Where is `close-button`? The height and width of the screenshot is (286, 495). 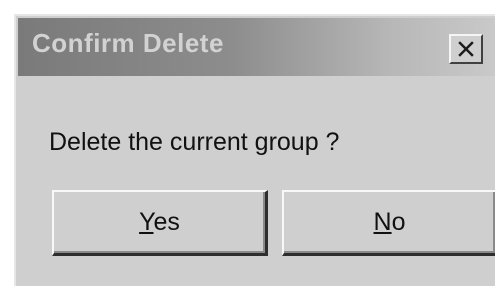
close-button is located at coordinates (466, 49).